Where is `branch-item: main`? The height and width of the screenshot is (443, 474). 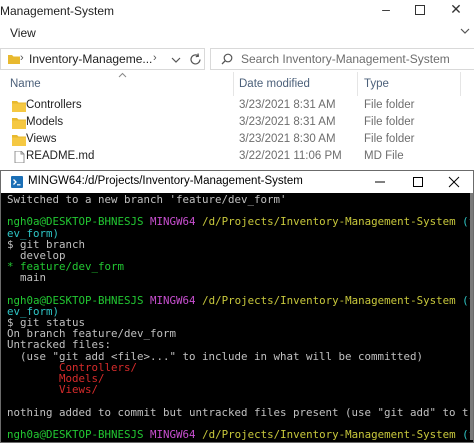 branch-item: main is located at coordinates (27, 278).